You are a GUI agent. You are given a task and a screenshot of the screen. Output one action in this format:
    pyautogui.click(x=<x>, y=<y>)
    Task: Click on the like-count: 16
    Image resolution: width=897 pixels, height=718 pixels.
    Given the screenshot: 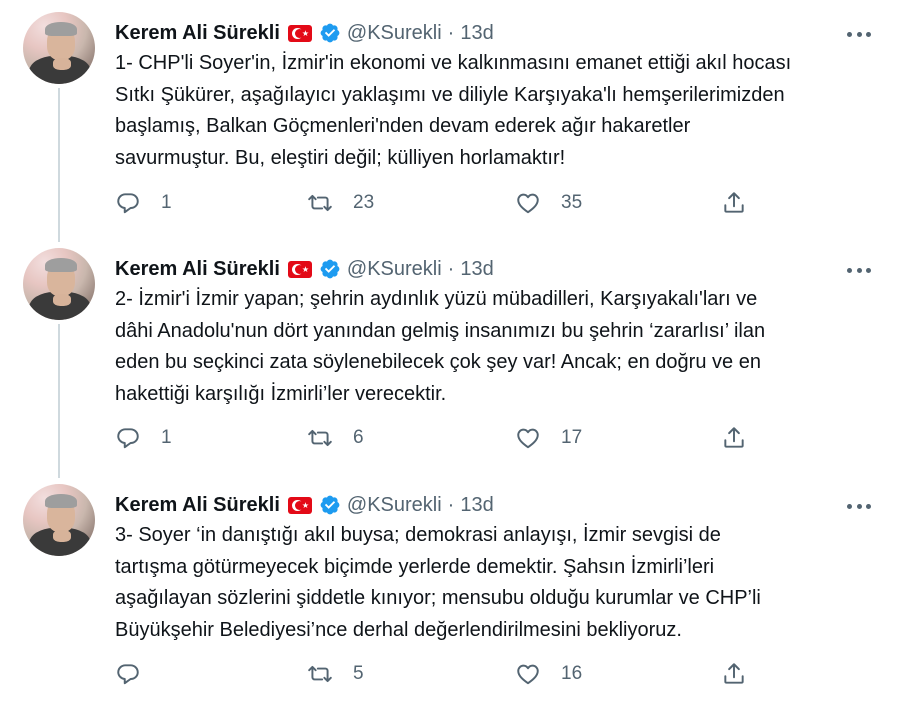 What is the action you would take?
    pyautogui.click(x=572, y=673)
    